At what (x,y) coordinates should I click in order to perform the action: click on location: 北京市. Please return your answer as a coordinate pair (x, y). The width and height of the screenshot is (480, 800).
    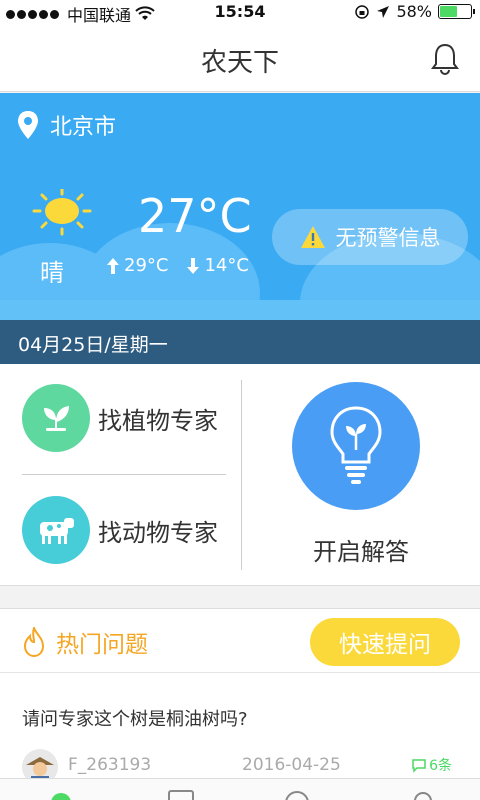
    Looking at the image, I should click on (66, 125).